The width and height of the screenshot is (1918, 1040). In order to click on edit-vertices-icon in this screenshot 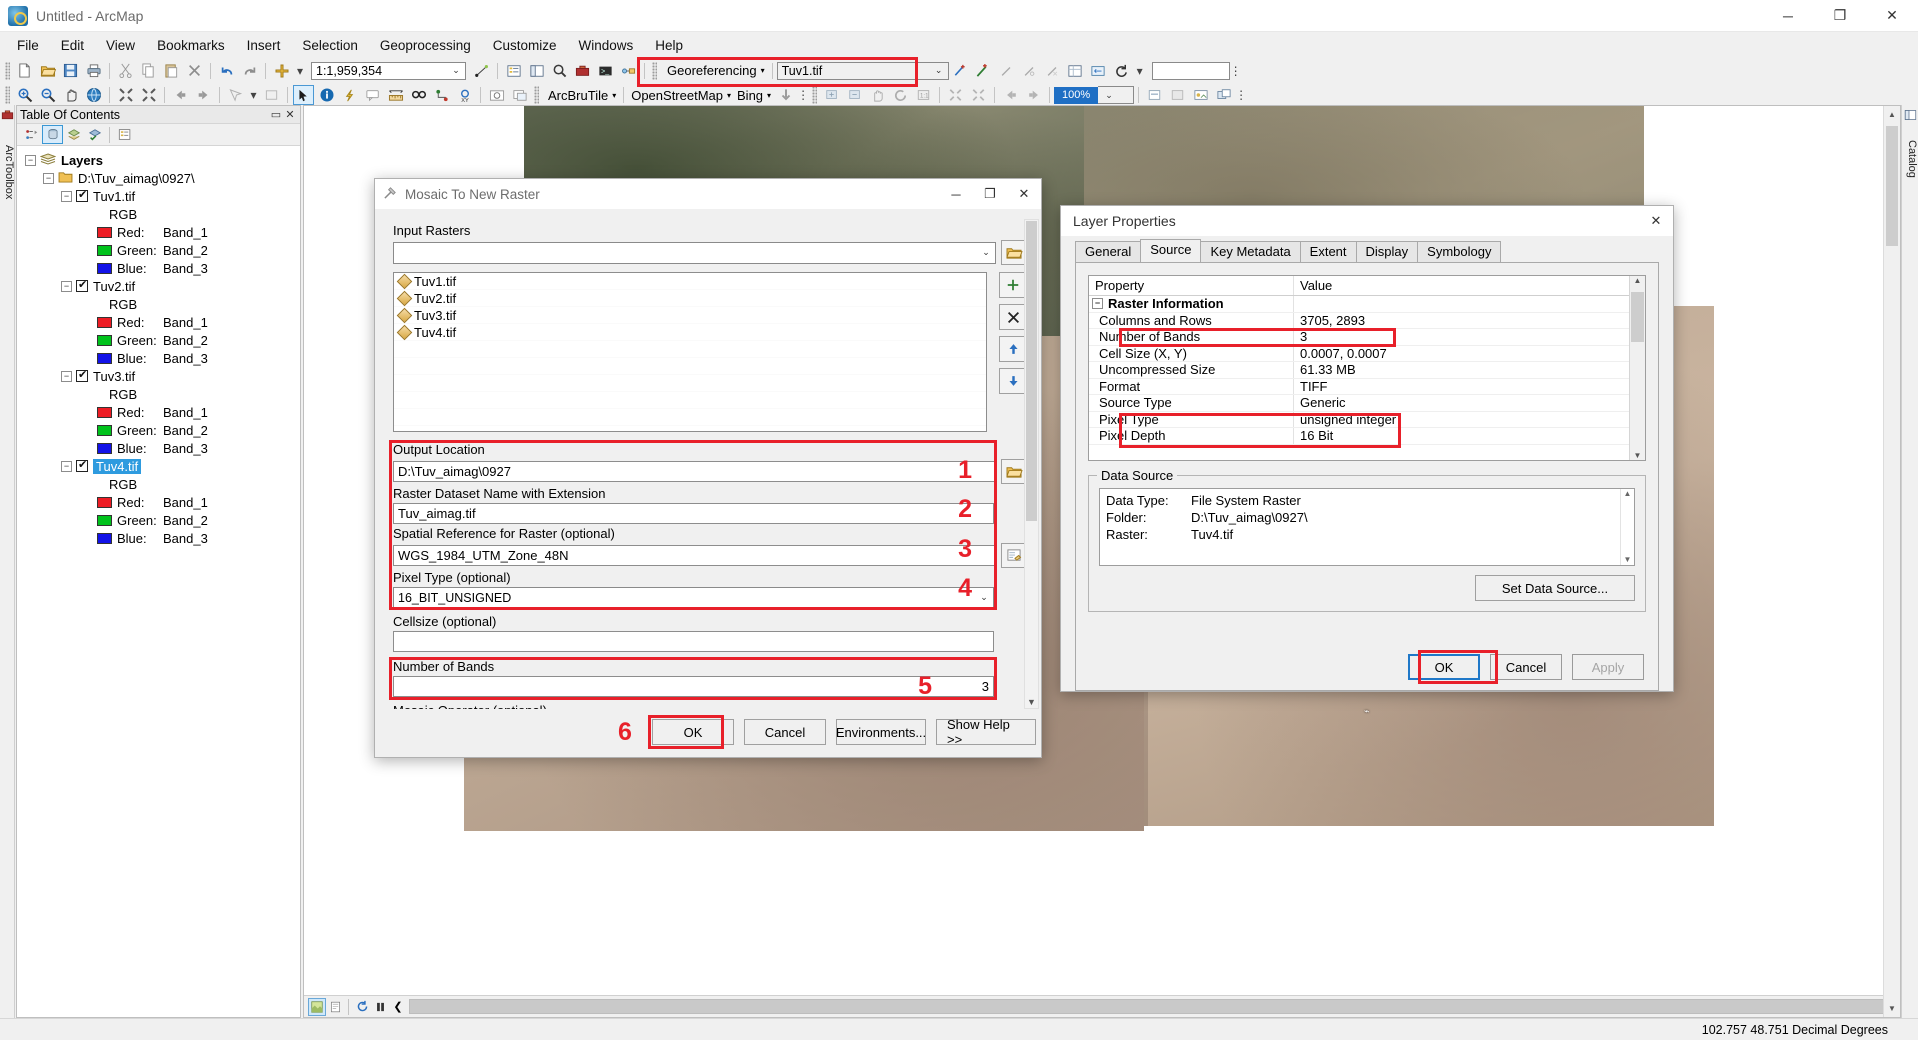, I will do `click(481, 71)`.